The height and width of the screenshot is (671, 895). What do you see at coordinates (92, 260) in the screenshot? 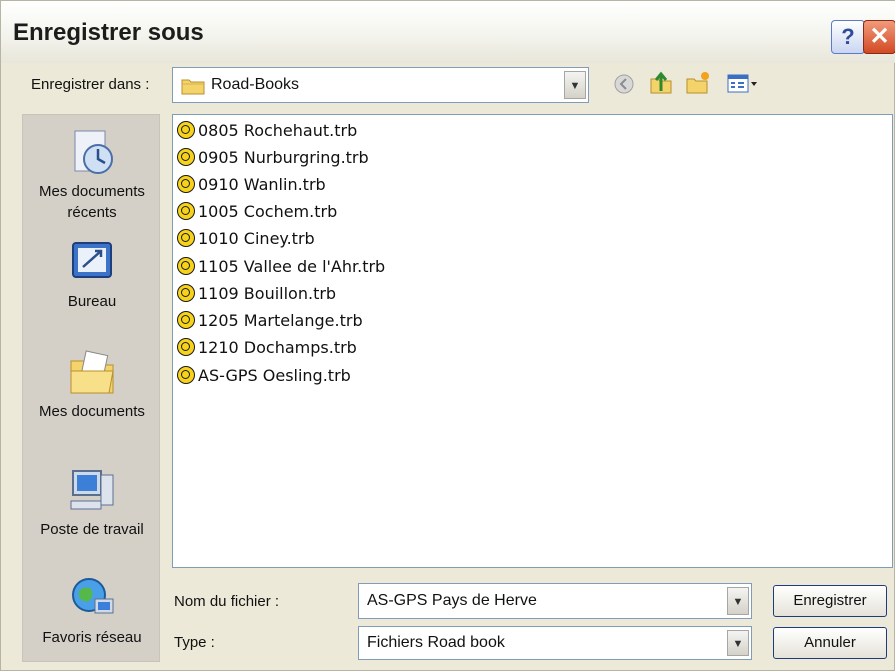
I see `desktop-icon` at bounding box center [92, 260].